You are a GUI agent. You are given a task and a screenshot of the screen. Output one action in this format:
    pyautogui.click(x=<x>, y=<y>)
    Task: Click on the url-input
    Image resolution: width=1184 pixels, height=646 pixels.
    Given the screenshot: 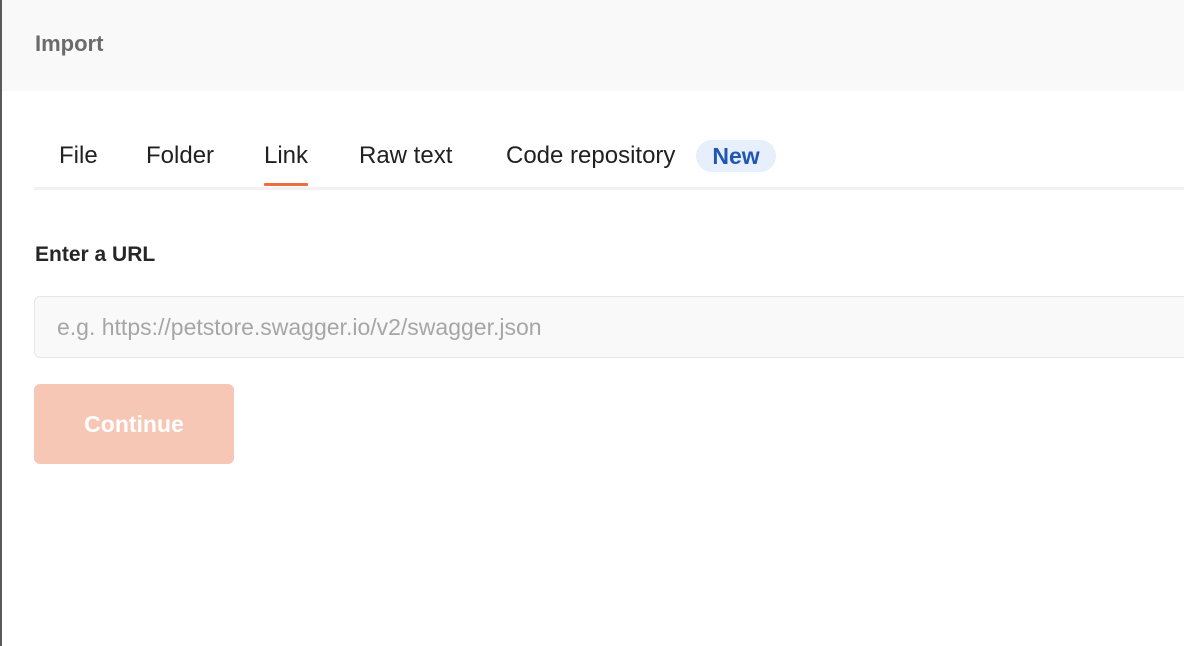 What is the action you would take?
    pyautogui.click(x=609, y=327)
    